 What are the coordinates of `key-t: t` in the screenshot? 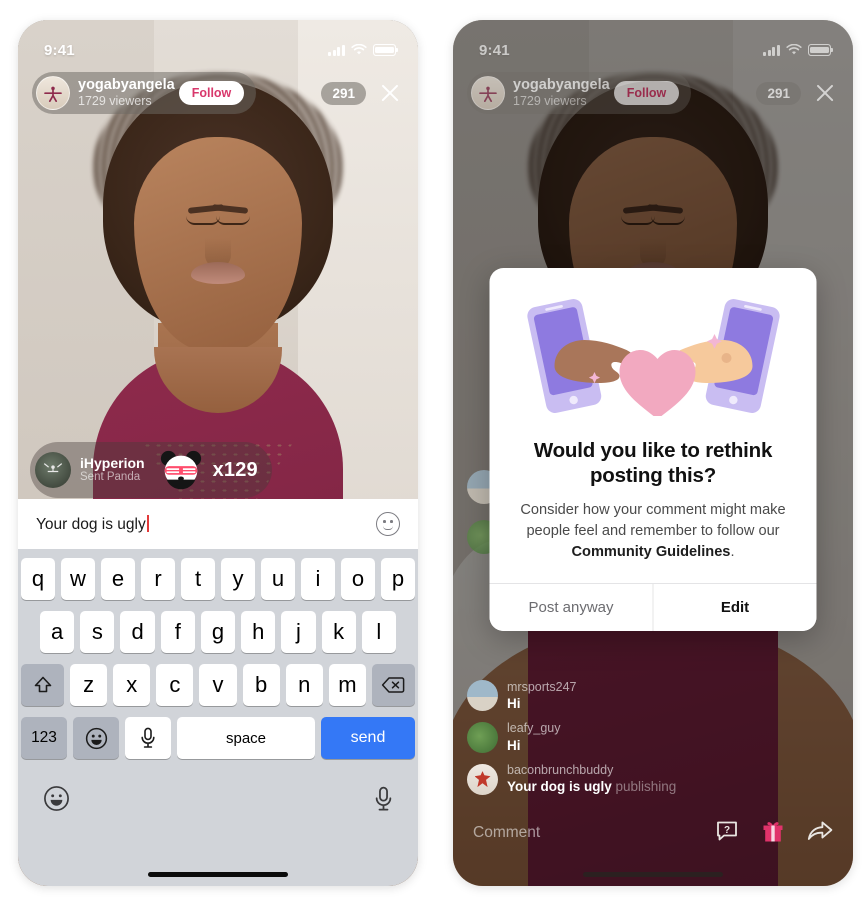 It's located at (198, 579).